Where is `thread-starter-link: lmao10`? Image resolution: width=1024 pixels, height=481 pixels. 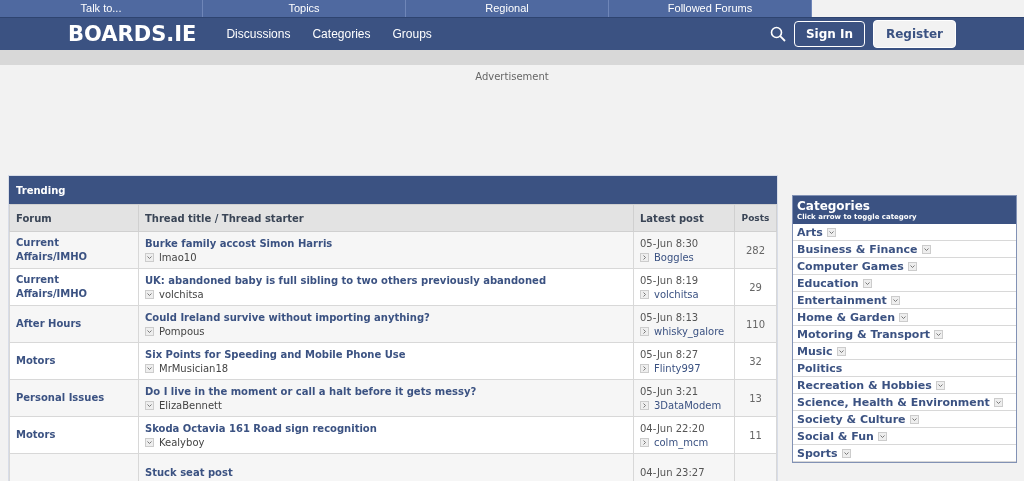
thread-starter-link: lmao10 is located at coordinates (178, 257).